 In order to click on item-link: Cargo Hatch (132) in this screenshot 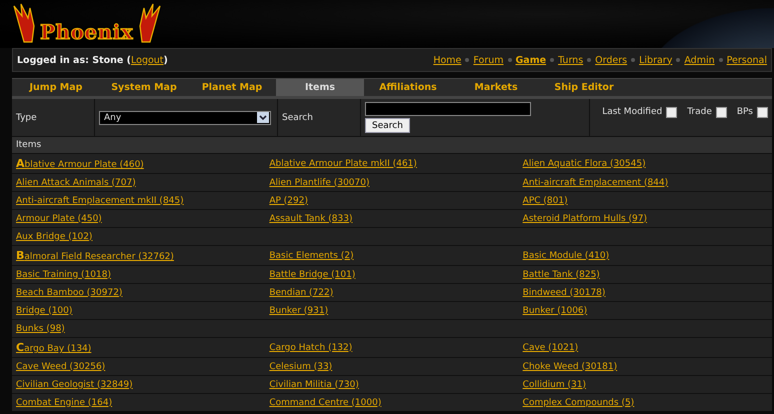, I will do `click(310, 347)`.